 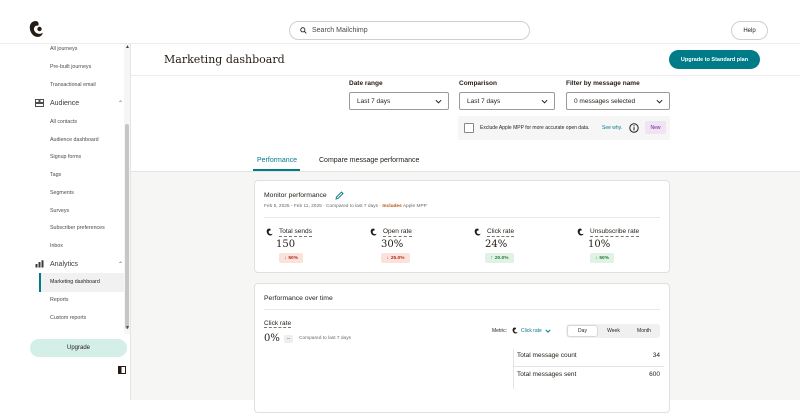 I want to click on exclude-mpp-checkbox, so click(x=469, y=128).